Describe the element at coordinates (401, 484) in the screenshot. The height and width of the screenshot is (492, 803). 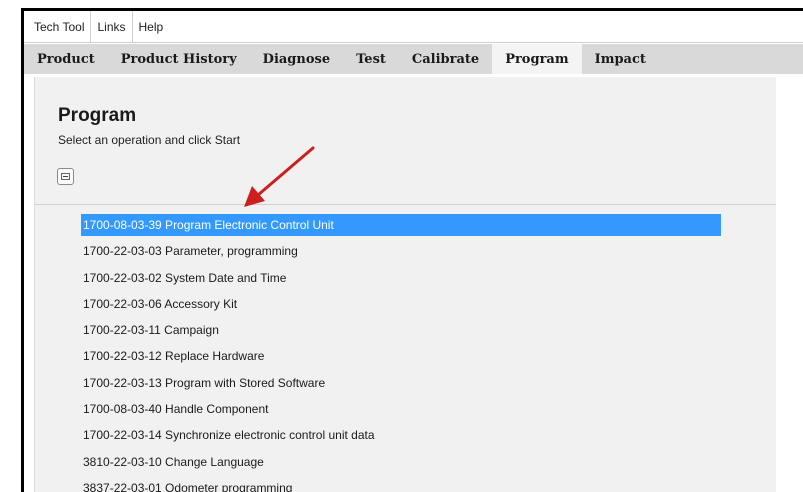
I see `operation-item: 3837-22-03-01 Odometer programming` at that location.